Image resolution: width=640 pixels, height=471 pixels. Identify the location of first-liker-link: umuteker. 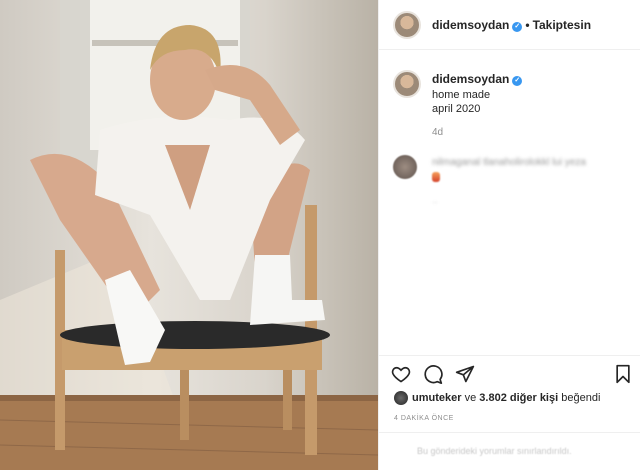
(437, 398).